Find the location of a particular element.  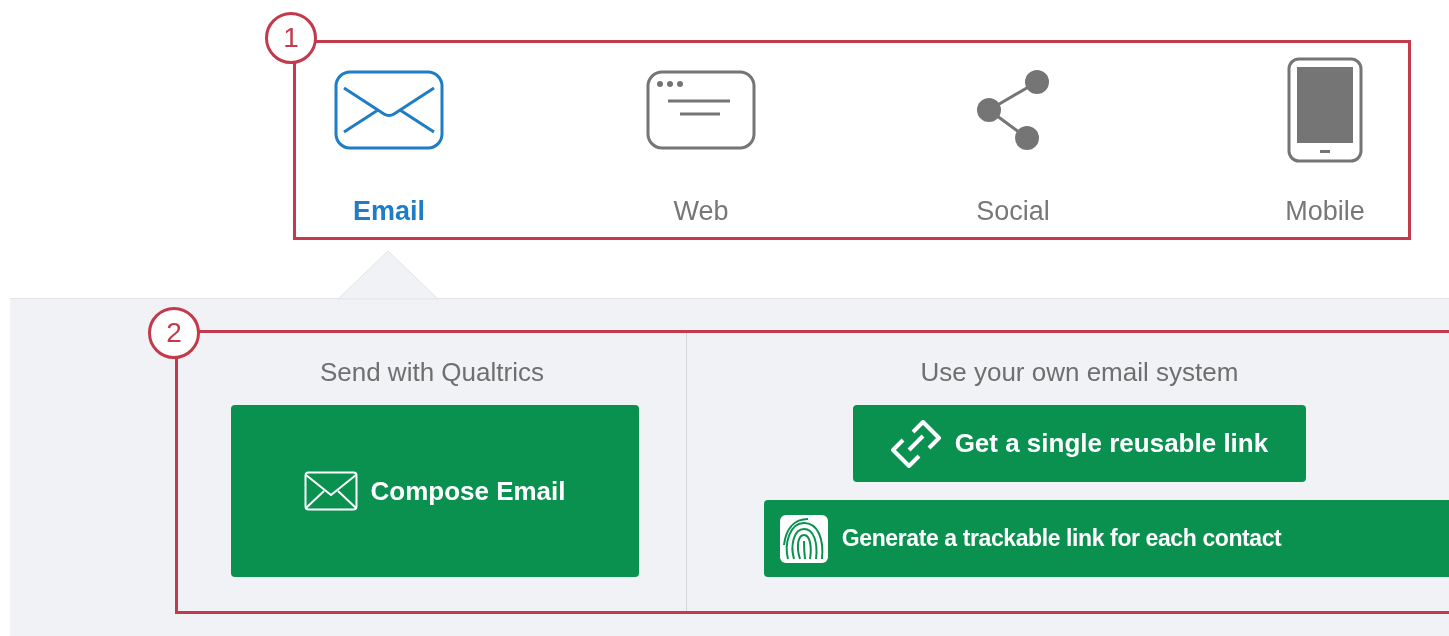

channel-tab: Social is located at coordinates (1013, 134).